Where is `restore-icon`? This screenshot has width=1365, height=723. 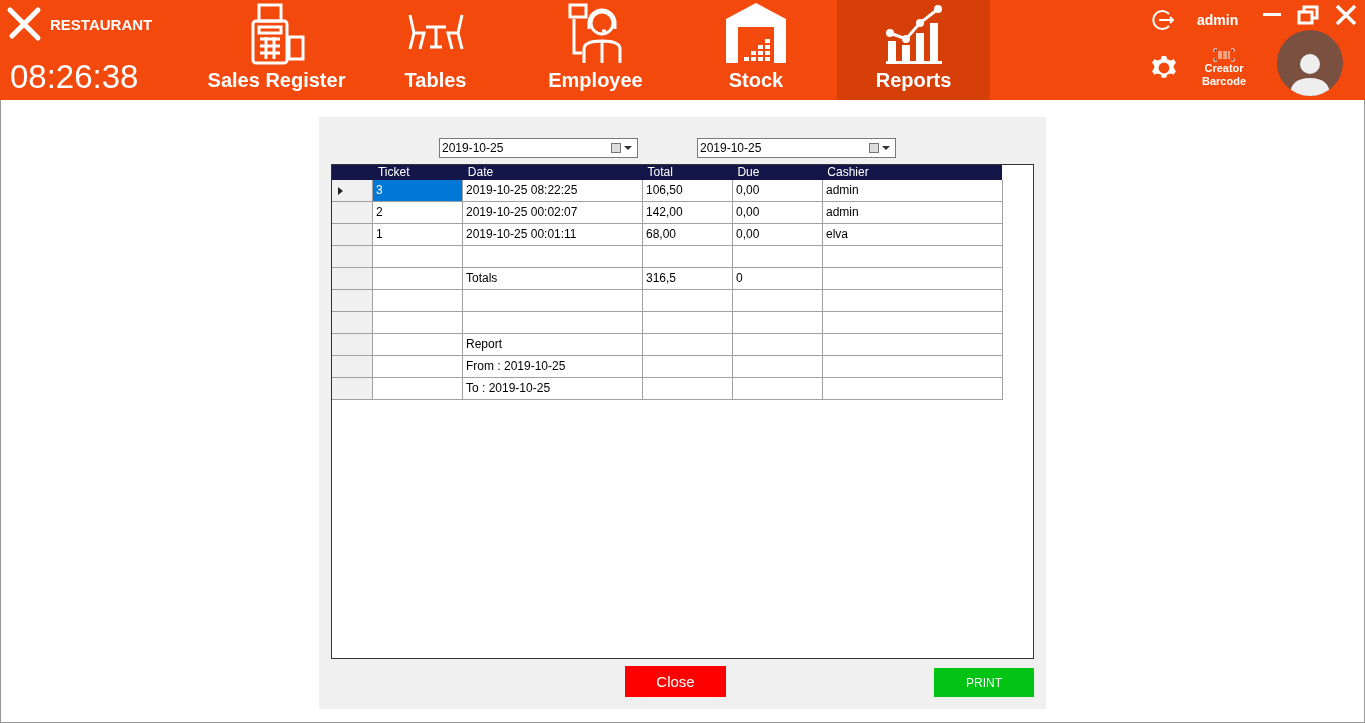
restore-icon is located at coordinates (1308, 15).